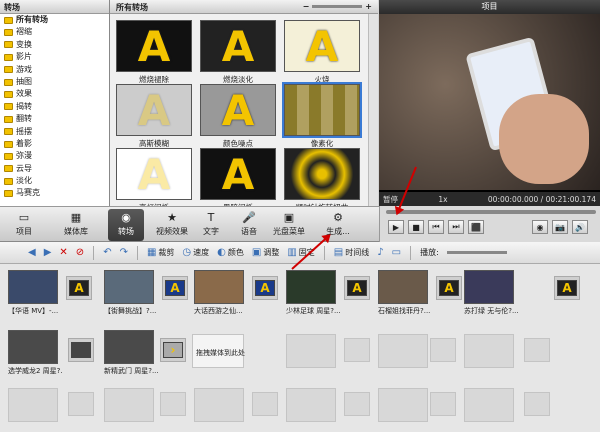 The height and width of the screenshot is (432, 600). I want to click on size-slider: − +, so click(337, 6).